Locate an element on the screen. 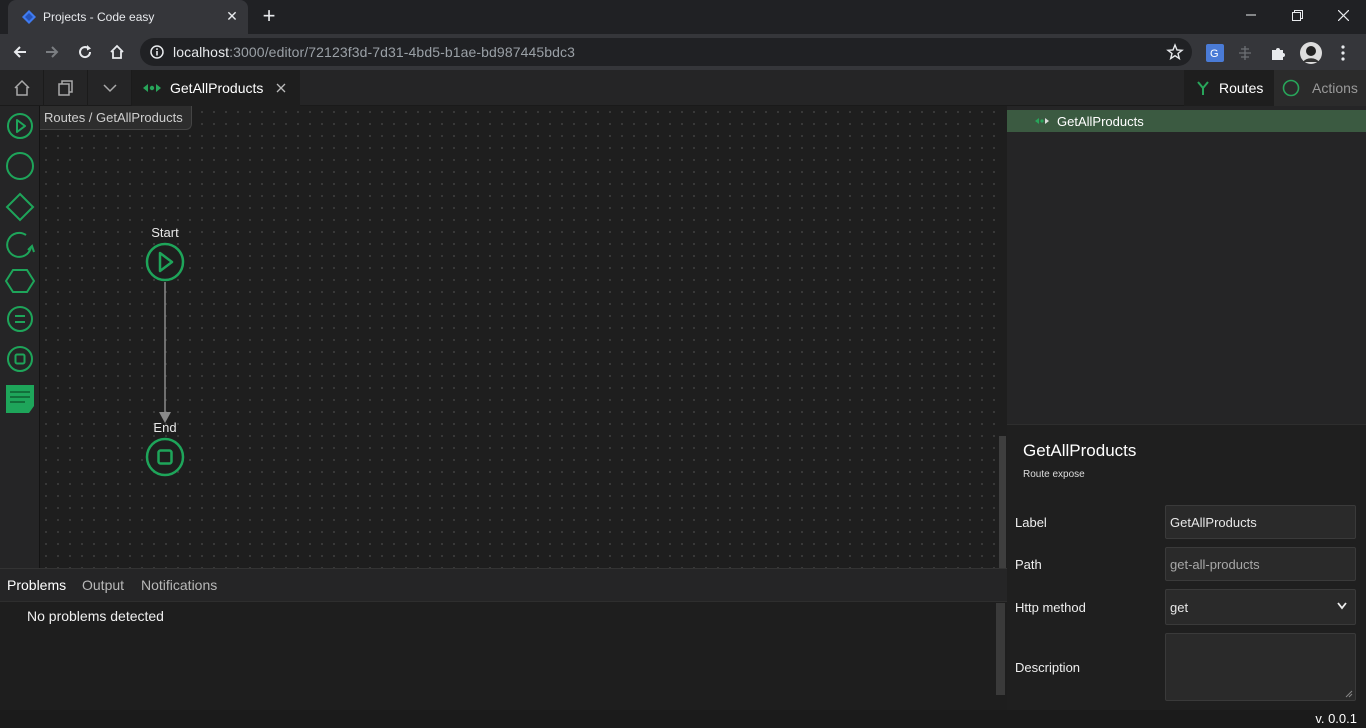 The image size is (1366, 728). forward-button is located at coordinates (52, 52).